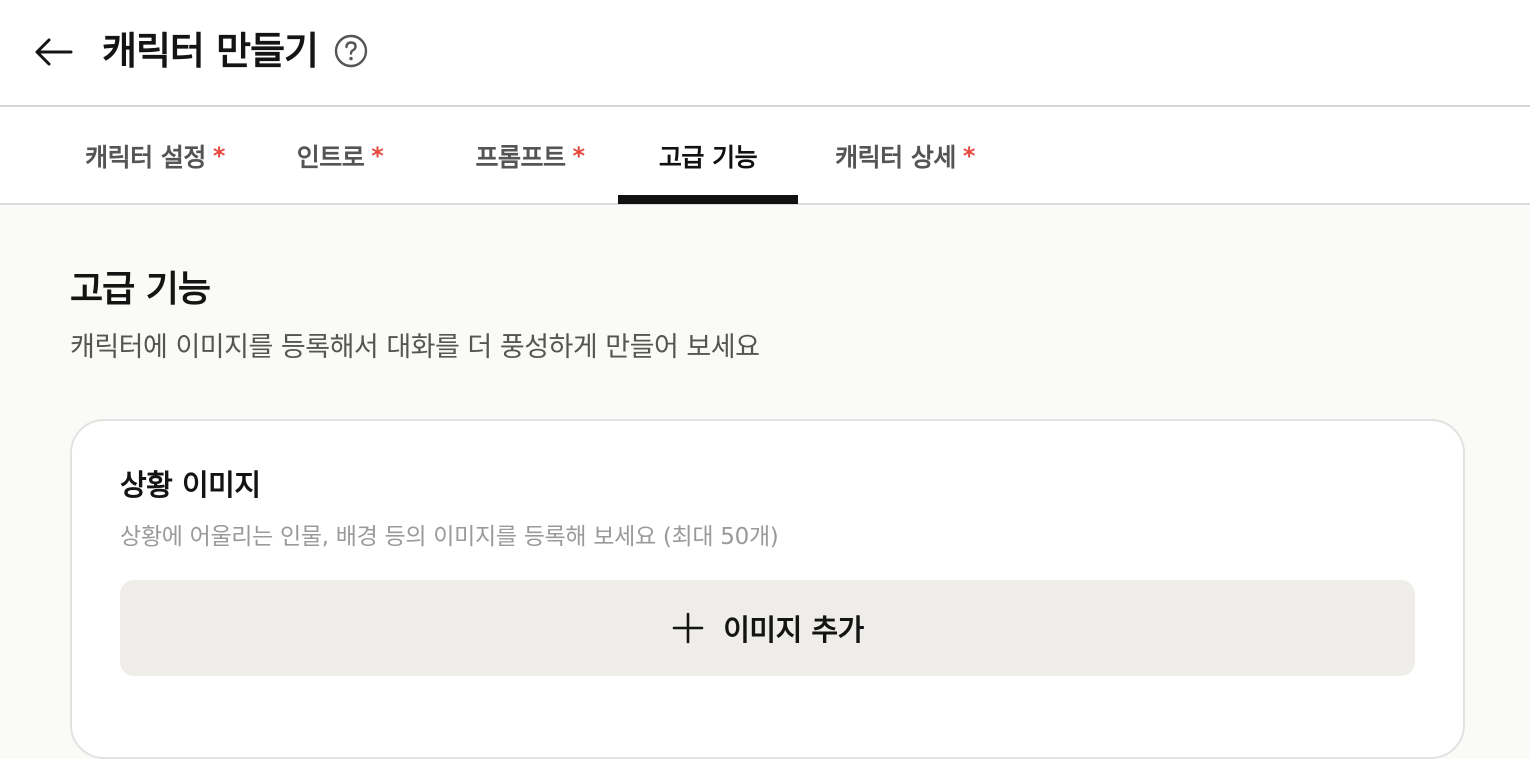 This screenshot has width=1530, height=759. Describe the element at coordinates (330, 157) in the screenshot. I see `tab-label: 인트로` at that location.